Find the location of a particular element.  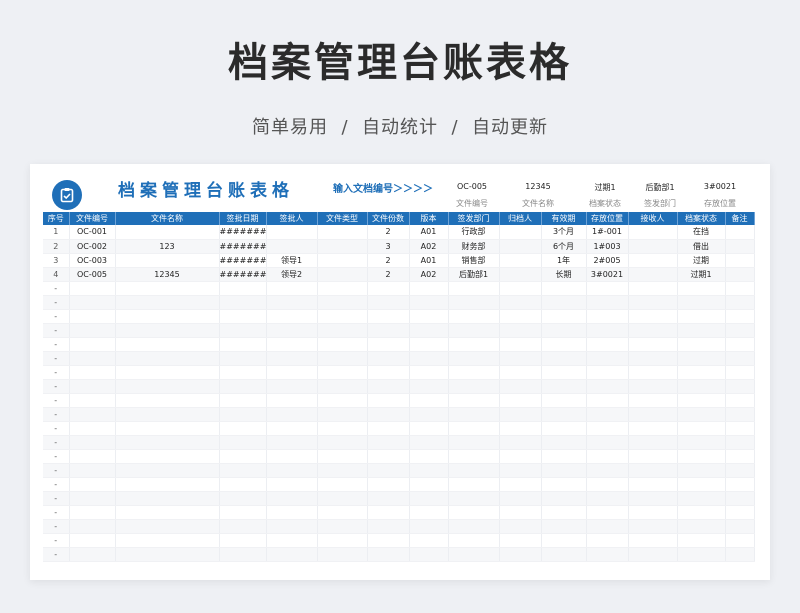

table-cell: 过期 is located at coordinates (701, 260).